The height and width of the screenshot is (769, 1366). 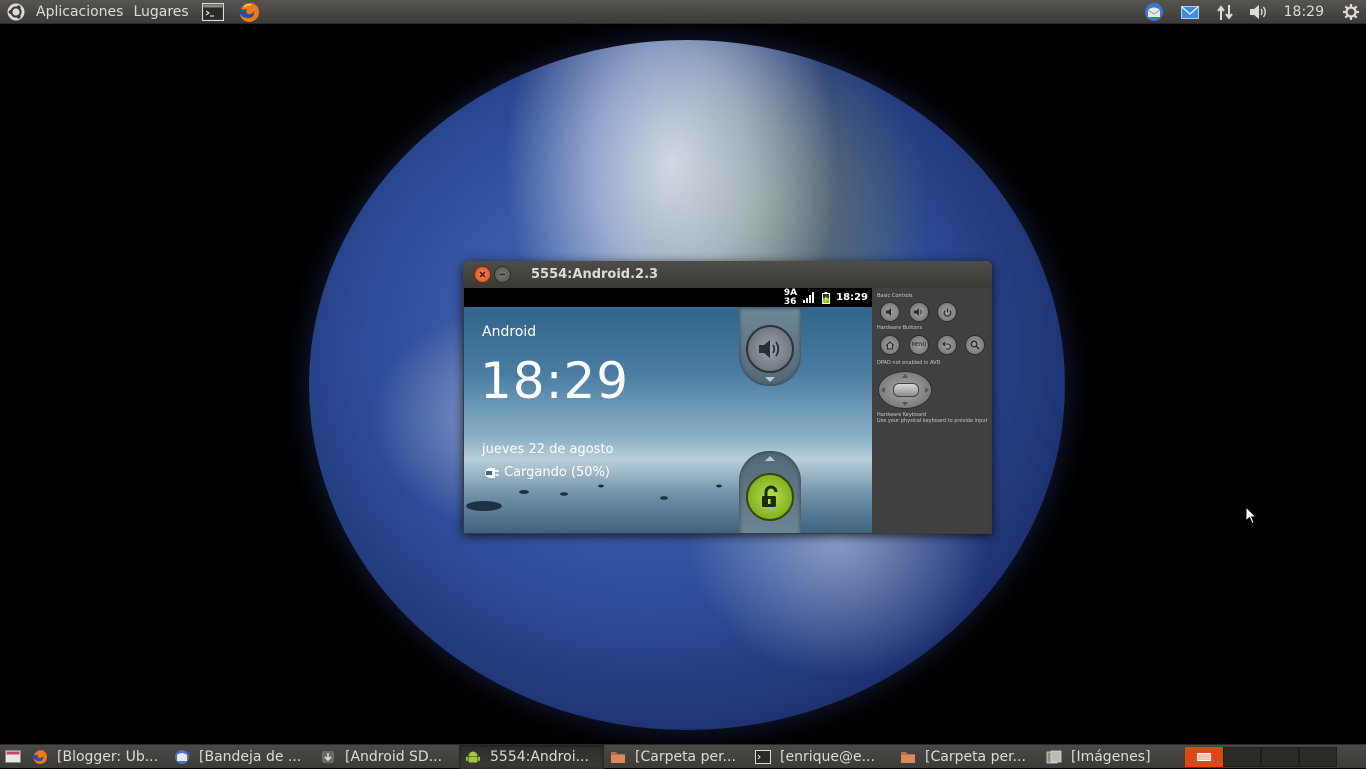 I want to click on close-button, so click(x=482, y=274).